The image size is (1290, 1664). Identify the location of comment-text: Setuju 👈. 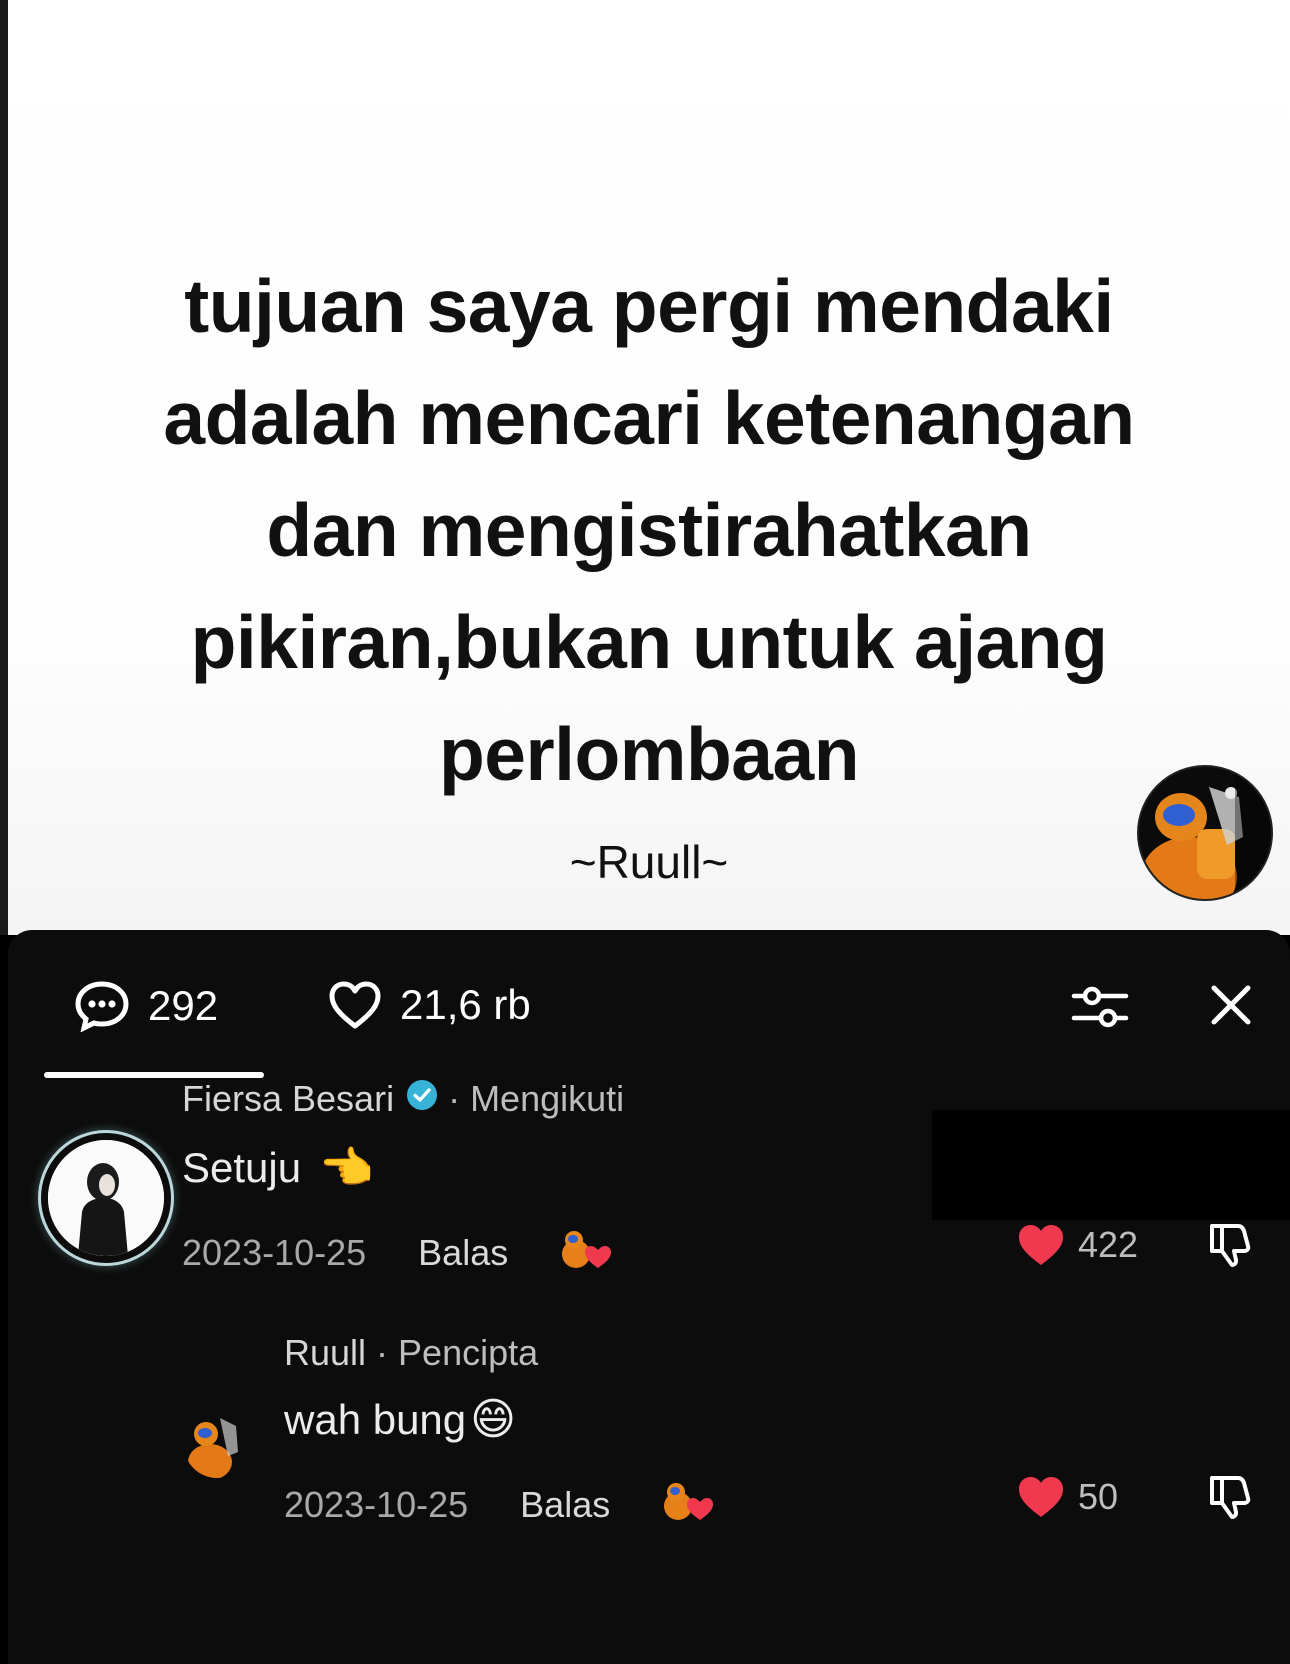
(278, 1168).